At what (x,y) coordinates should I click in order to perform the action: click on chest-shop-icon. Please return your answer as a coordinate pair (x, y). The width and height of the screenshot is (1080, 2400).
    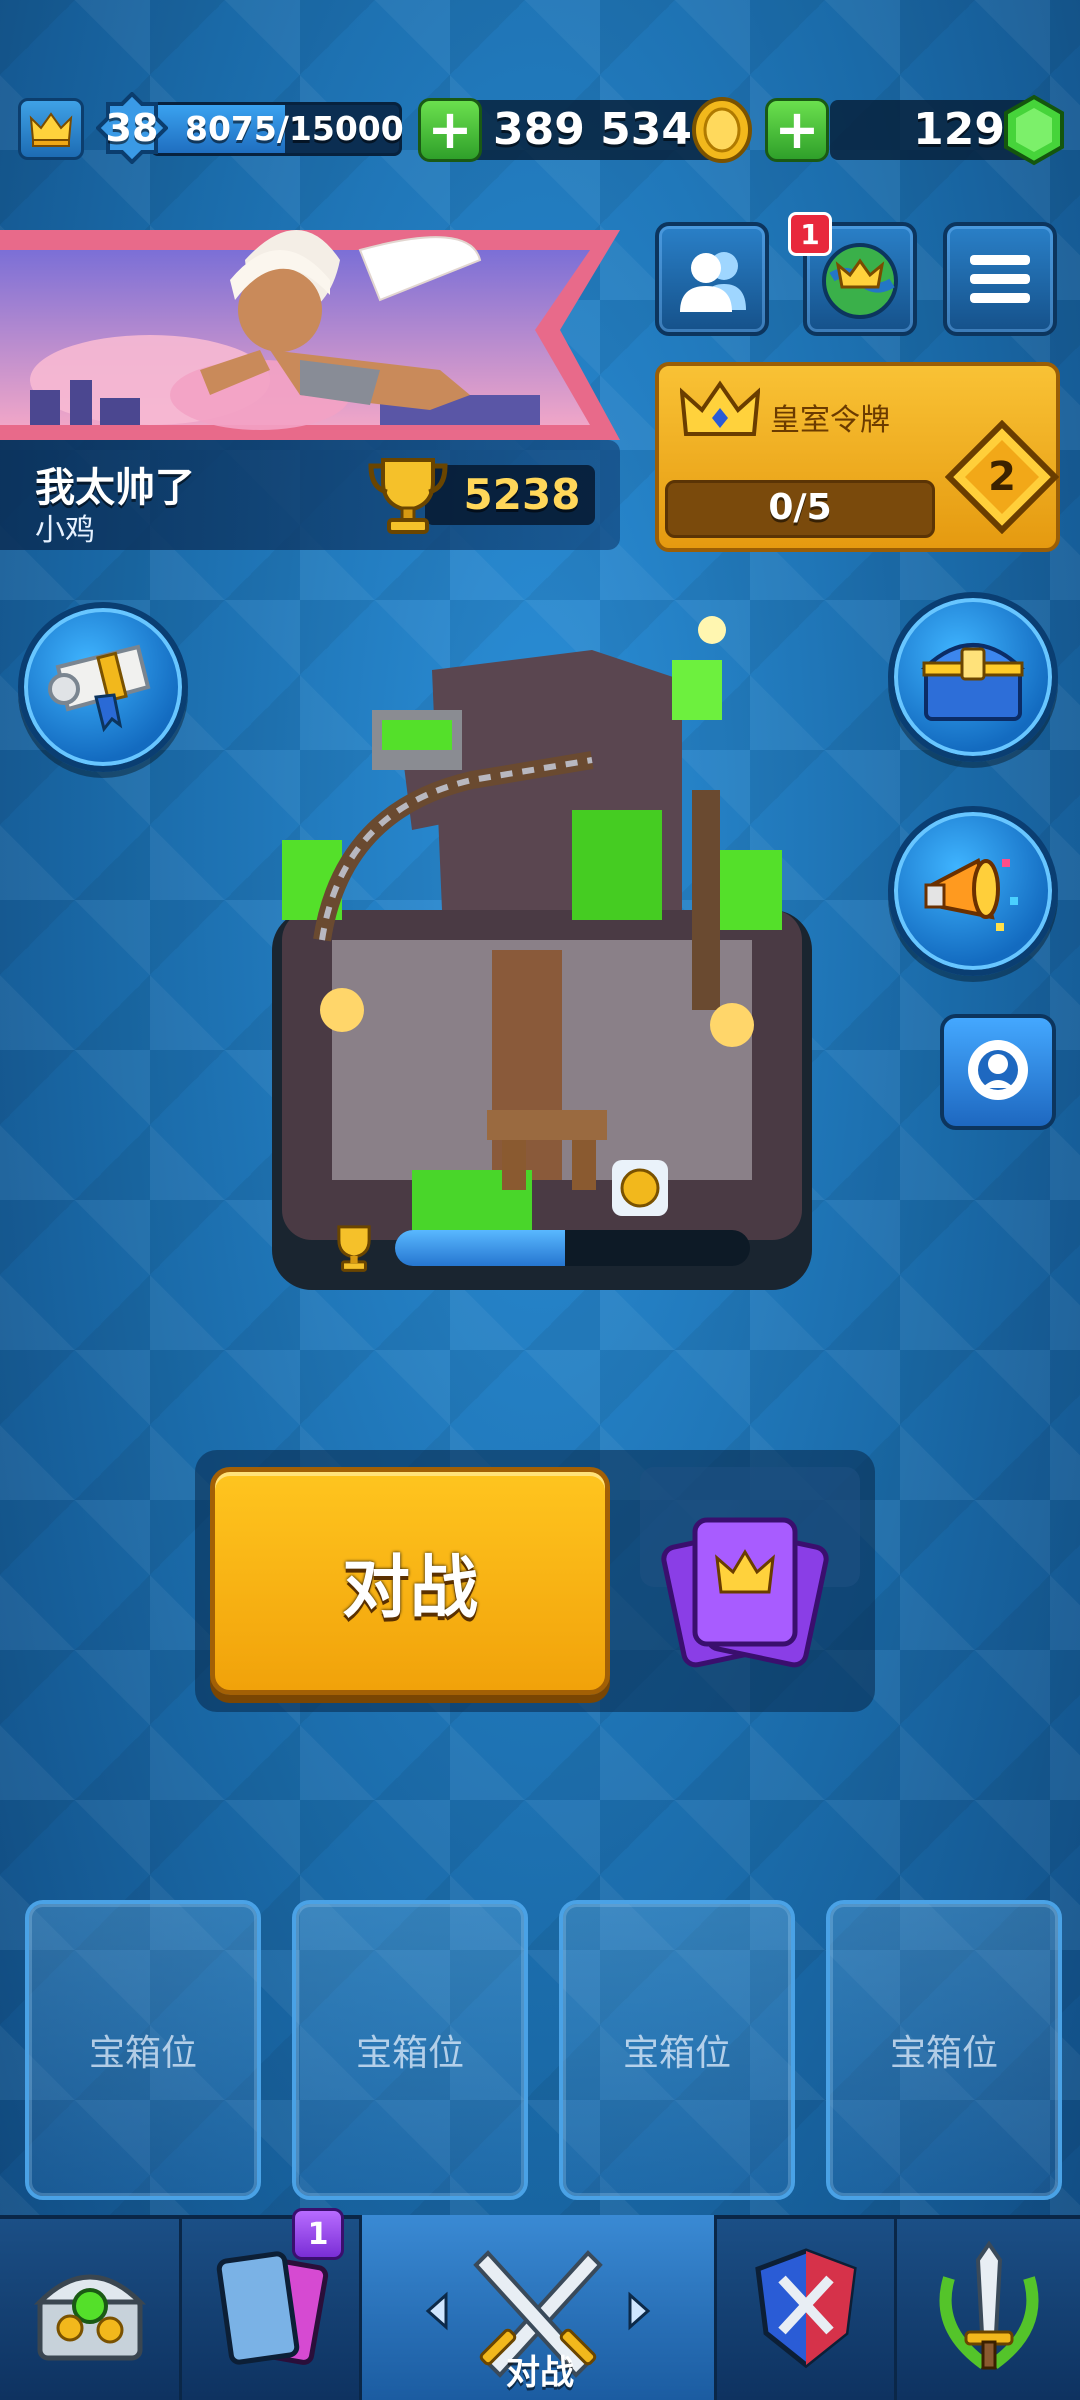
    Looking at the image, I should click on (89, 2317).